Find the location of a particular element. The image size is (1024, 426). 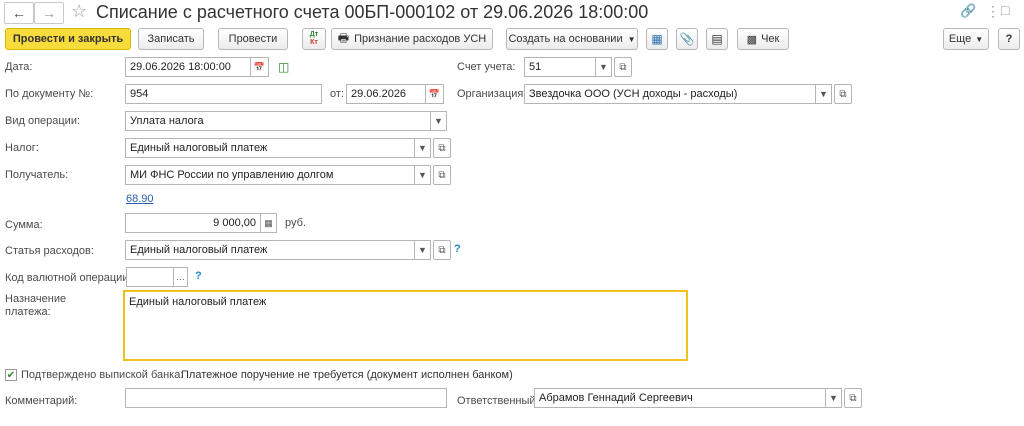

forward-button: → is located at coordinates (49, 13).